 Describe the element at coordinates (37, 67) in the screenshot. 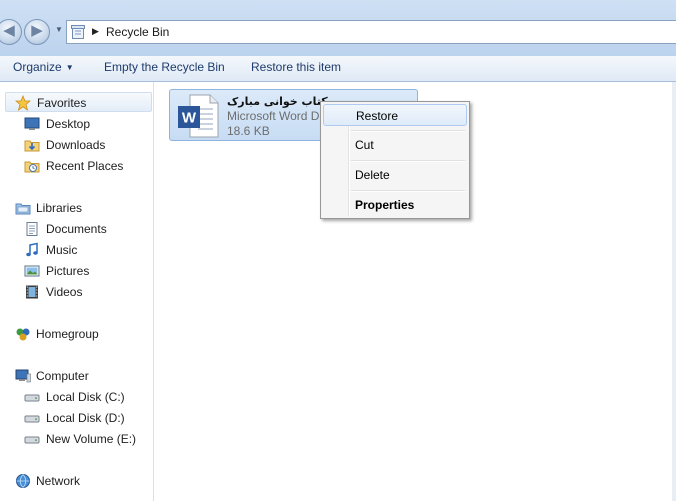

I see `organize-label: Organize` at that location.